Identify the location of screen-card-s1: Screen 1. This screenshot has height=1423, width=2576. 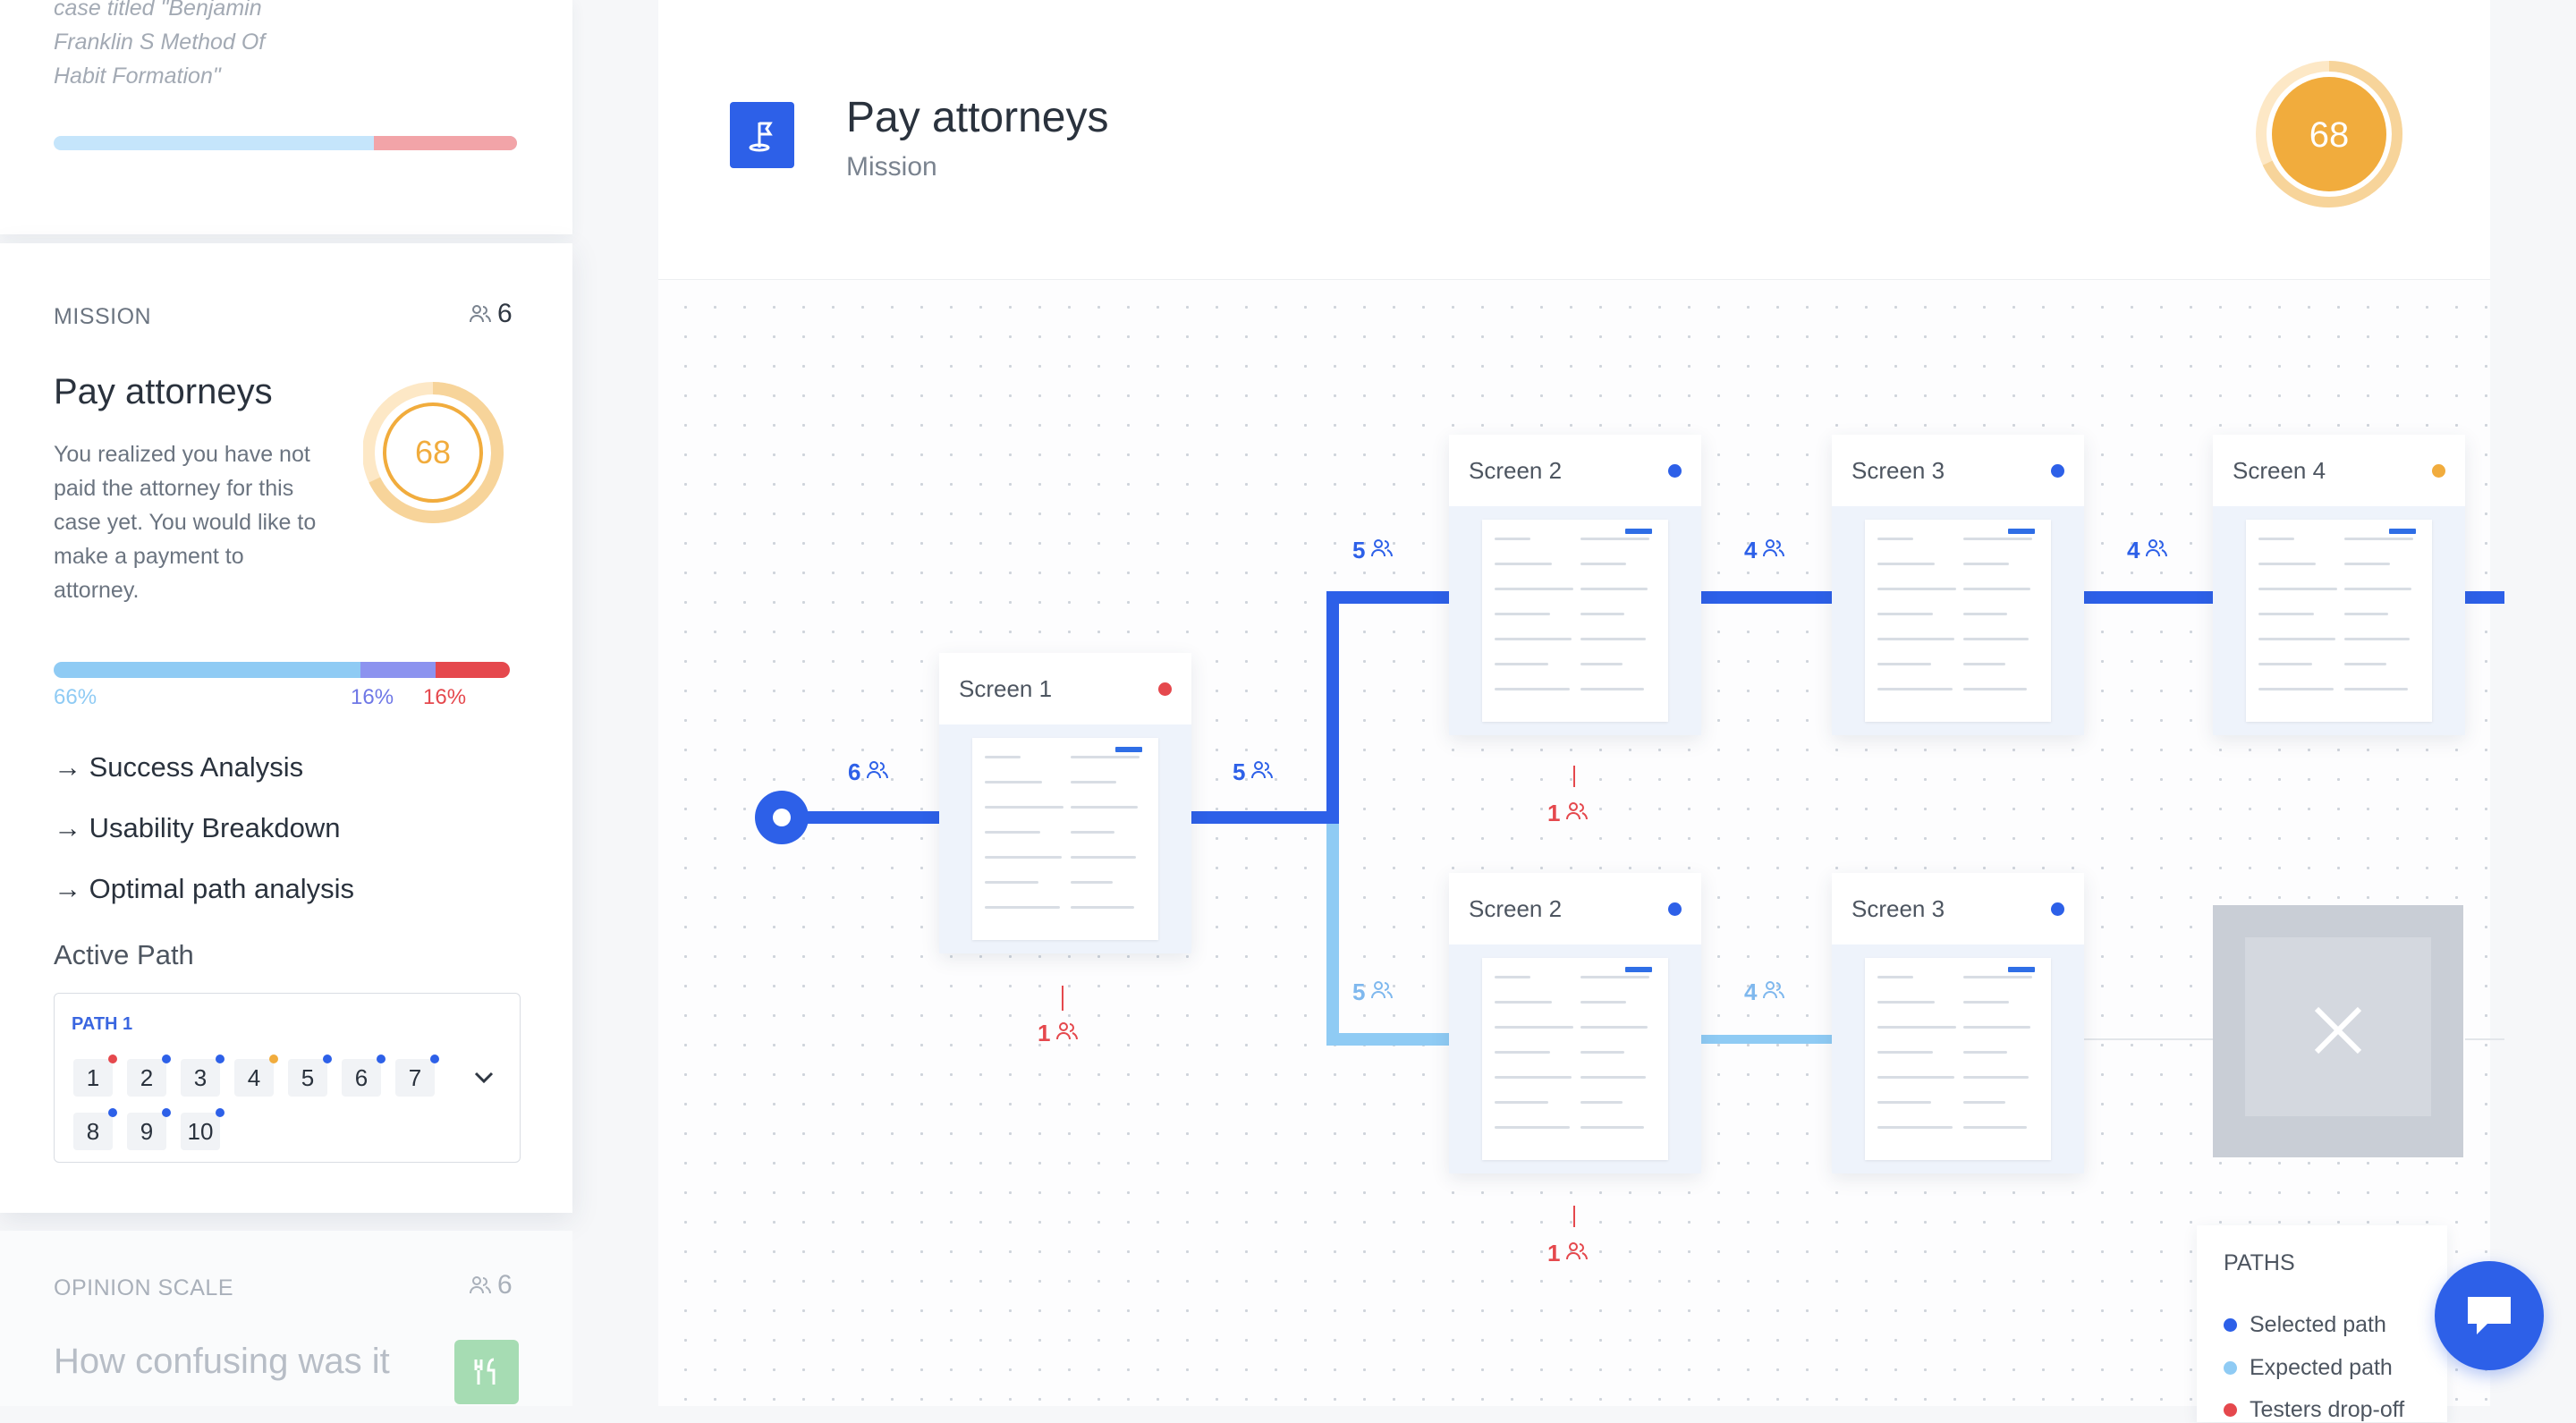
(1065, 803).